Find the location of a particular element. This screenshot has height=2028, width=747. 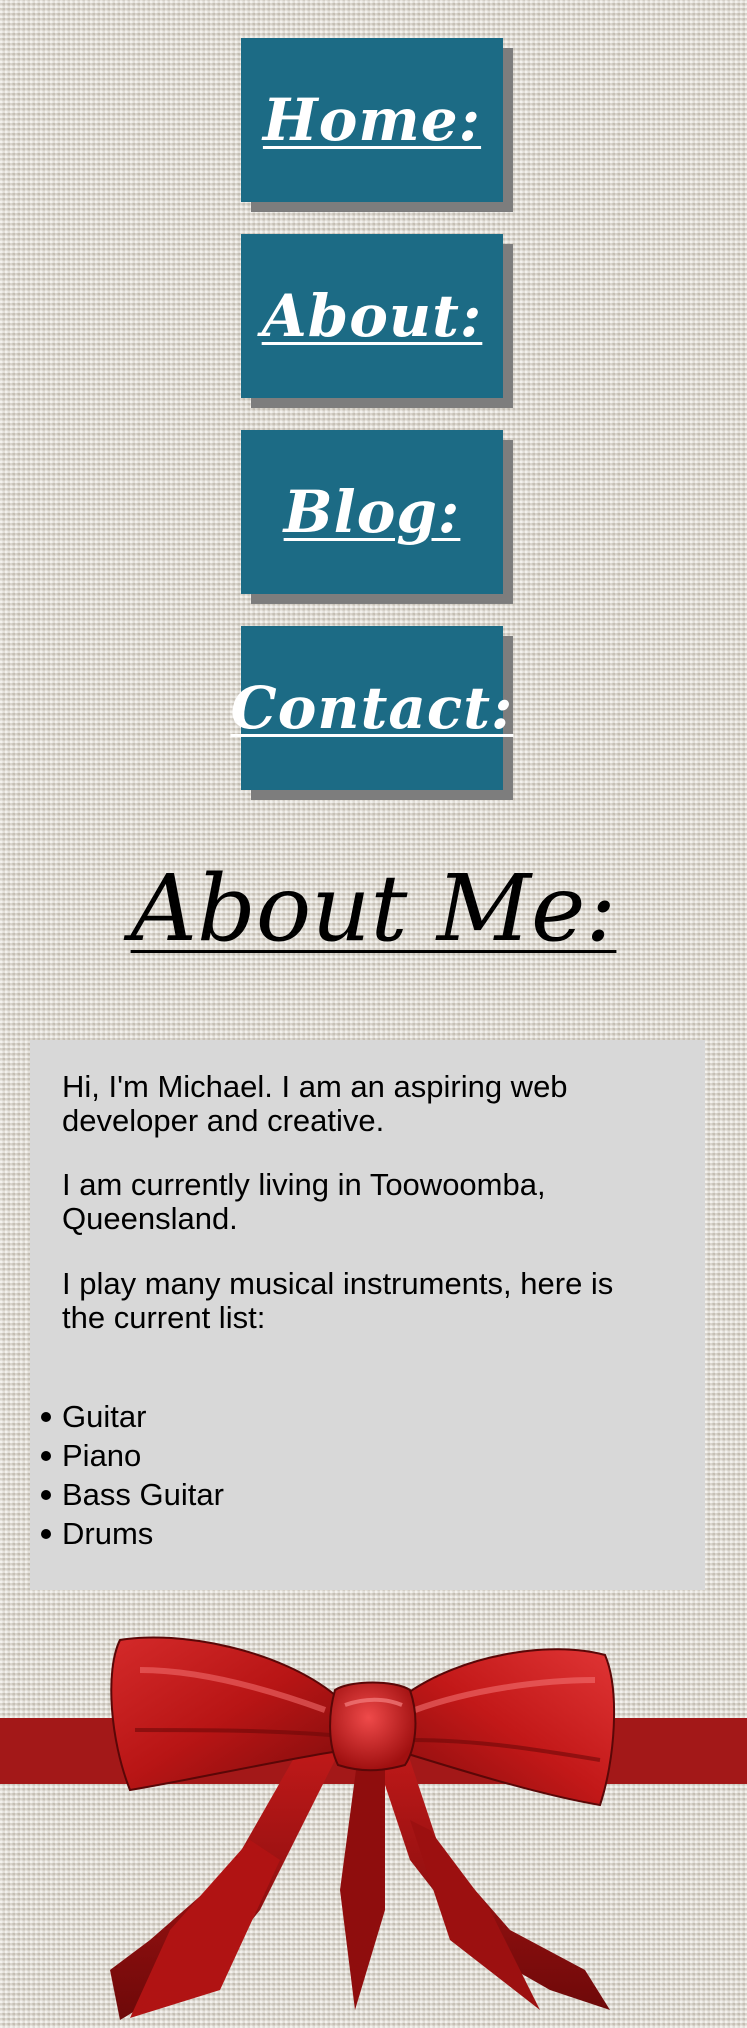

nav-home-button: Home: is located at coordinates (372, 120).